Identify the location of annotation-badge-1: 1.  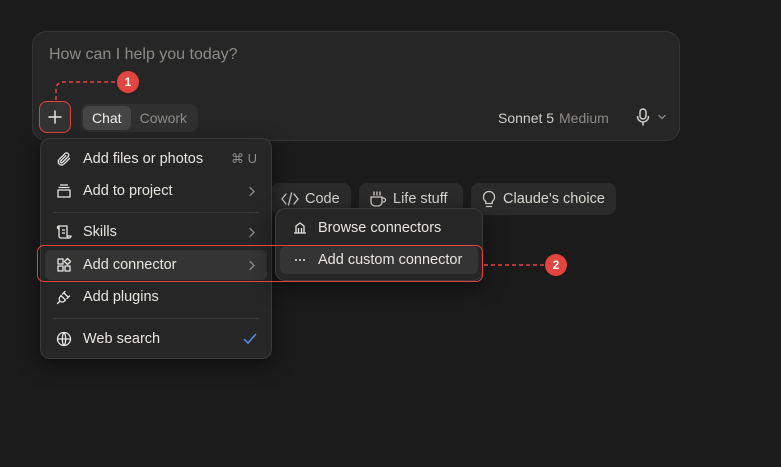
(128, 82).